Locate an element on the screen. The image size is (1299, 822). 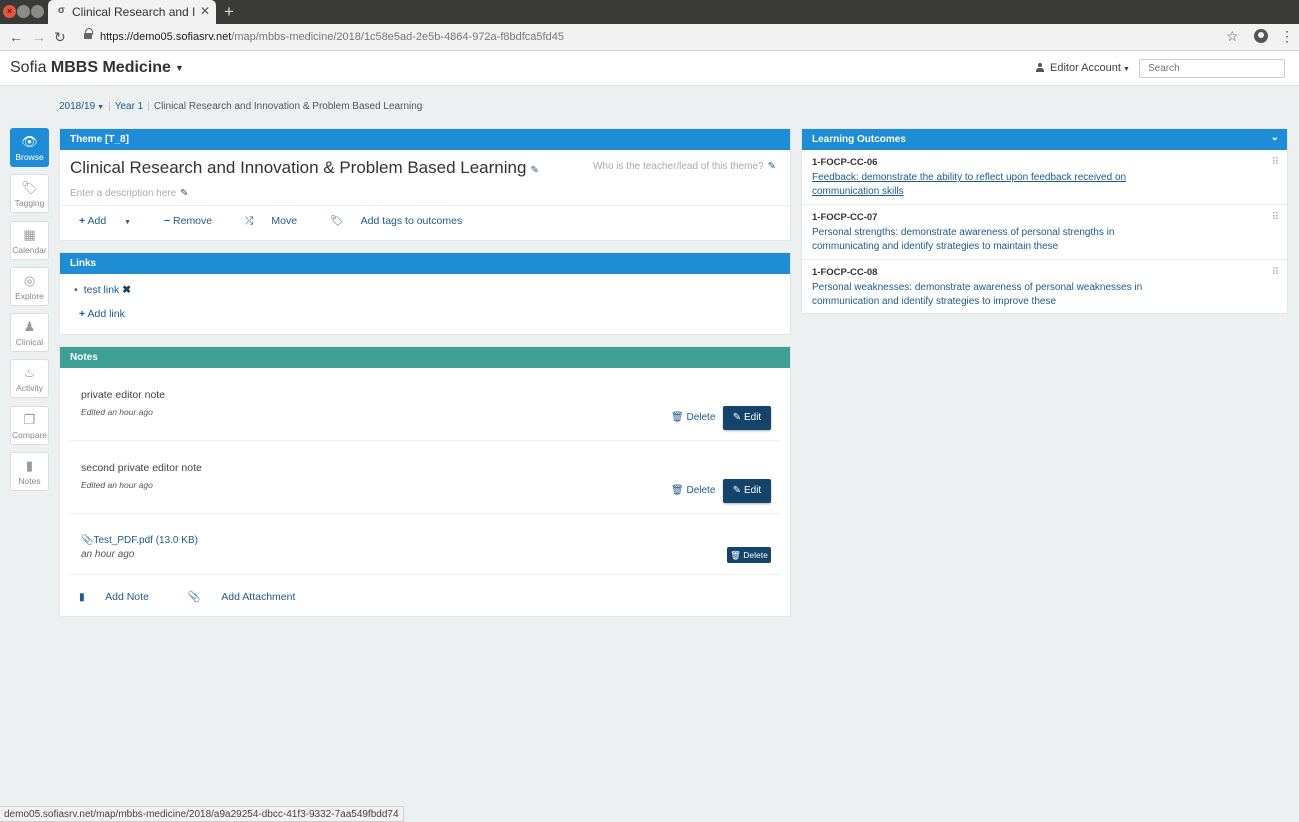
sidenav-label: Activity is located at coordinates (29, 388).